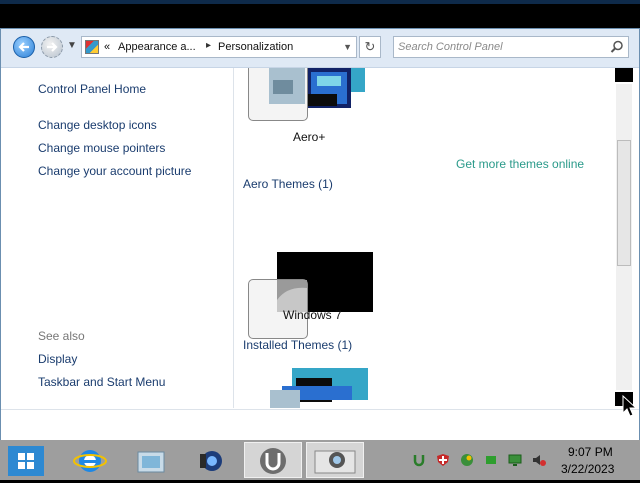 Image resolution: width=640 pixels, height=483 pixels. I want to click on search-placeholder: Search Control Panel, so click(450, 47).